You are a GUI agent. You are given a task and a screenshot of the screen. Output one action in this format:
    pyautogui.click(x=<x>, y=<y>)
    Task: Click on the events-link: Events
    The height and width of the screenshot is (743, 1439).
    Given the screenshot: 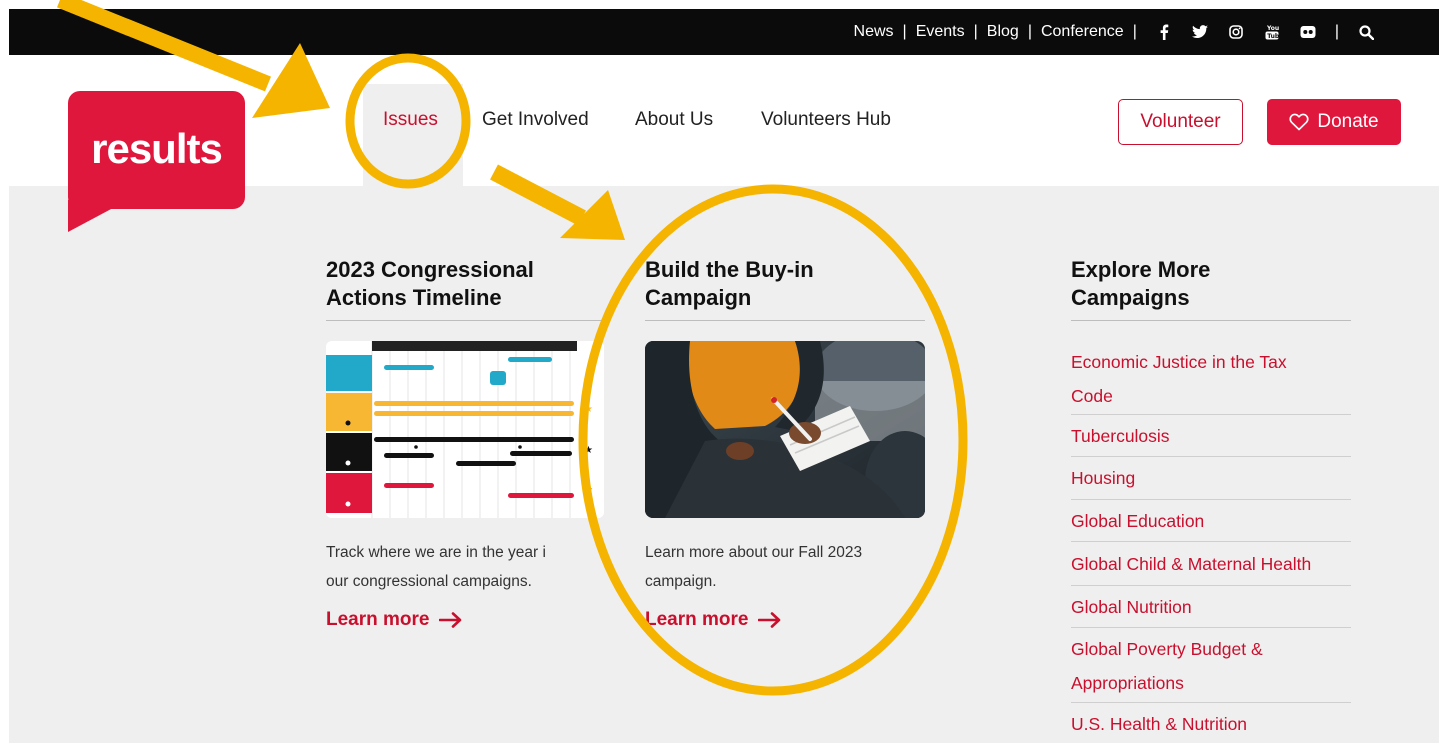 What is the action you would take?
    pyautogui.click(x=940, y=32)
    